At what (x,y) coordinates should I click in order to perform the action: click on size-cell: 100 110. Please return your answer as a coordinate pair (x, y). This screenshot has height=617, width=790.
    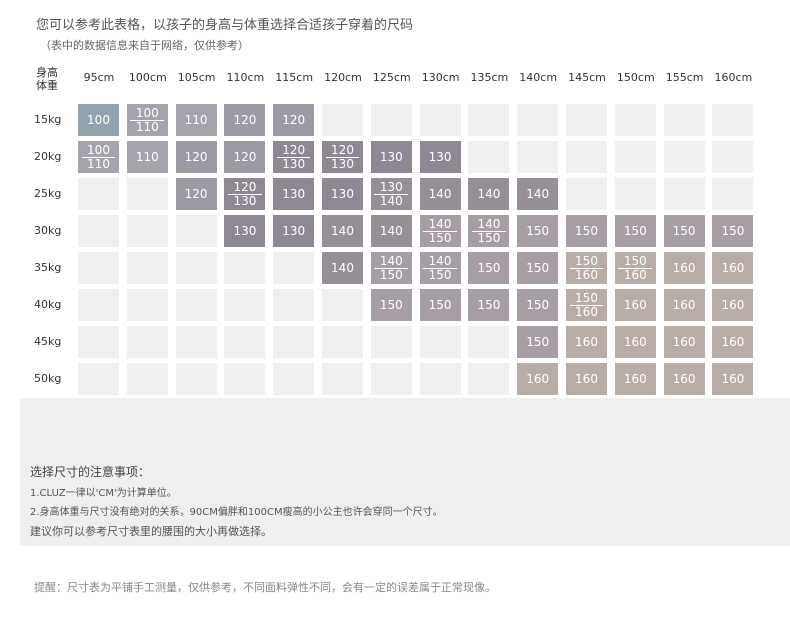
    Looking at the image, I should click on (98, 157).